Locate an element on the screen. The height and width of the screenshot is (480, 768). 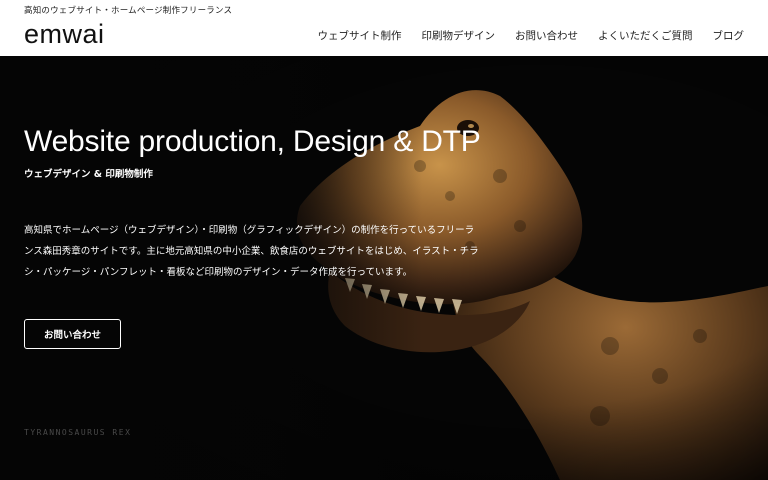
nav-item-faq: よくいただくご質問 is located at coordinates (645, 36).